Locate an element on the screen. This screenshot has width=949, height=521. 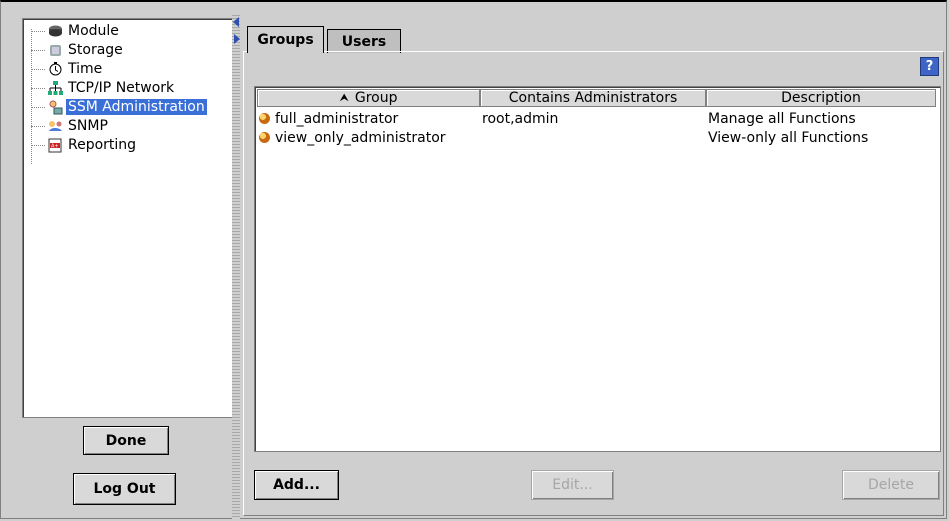
report-icon: A+ is located at coordinates (55, 145).